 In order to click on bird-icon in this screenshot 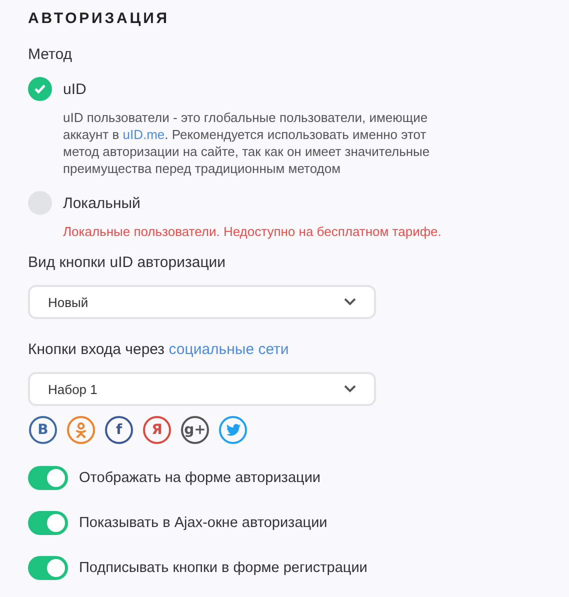, I will do `click(233, 430)`.